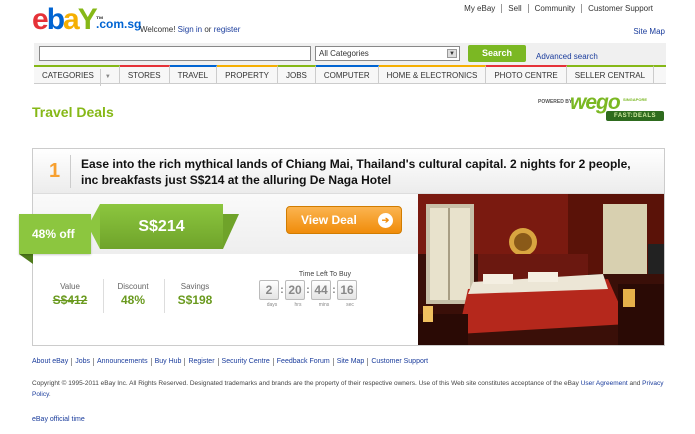  I want to click on top-links: My eBay Sell Community Customer Support, so click(558, 8).